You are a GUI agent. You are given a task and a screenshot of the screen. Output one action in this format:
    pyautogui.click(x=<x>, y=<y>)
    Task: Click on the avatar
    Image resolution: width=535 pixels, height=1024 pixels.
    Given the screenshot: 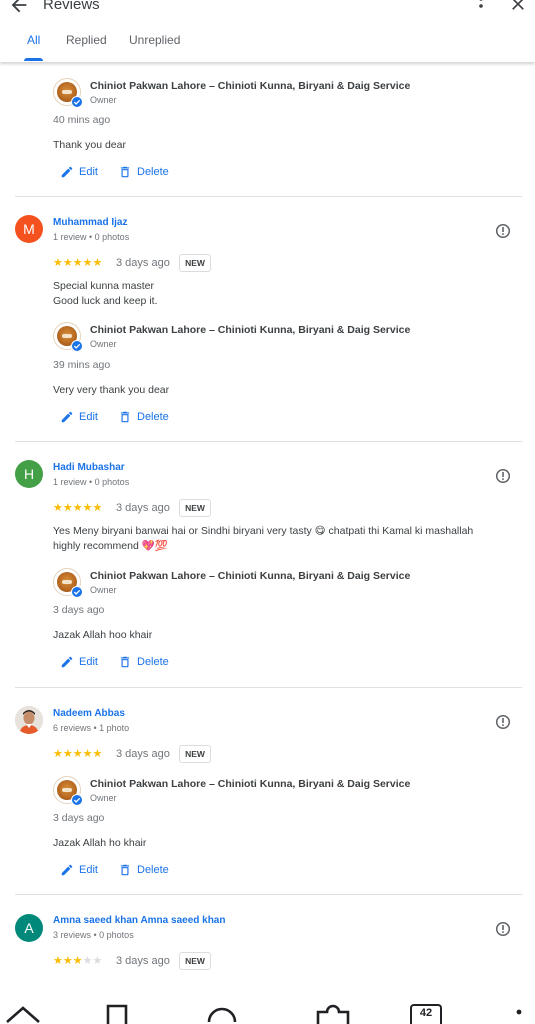 What is the action you would take?
    pyautogui.click(x=29, y=720)
    